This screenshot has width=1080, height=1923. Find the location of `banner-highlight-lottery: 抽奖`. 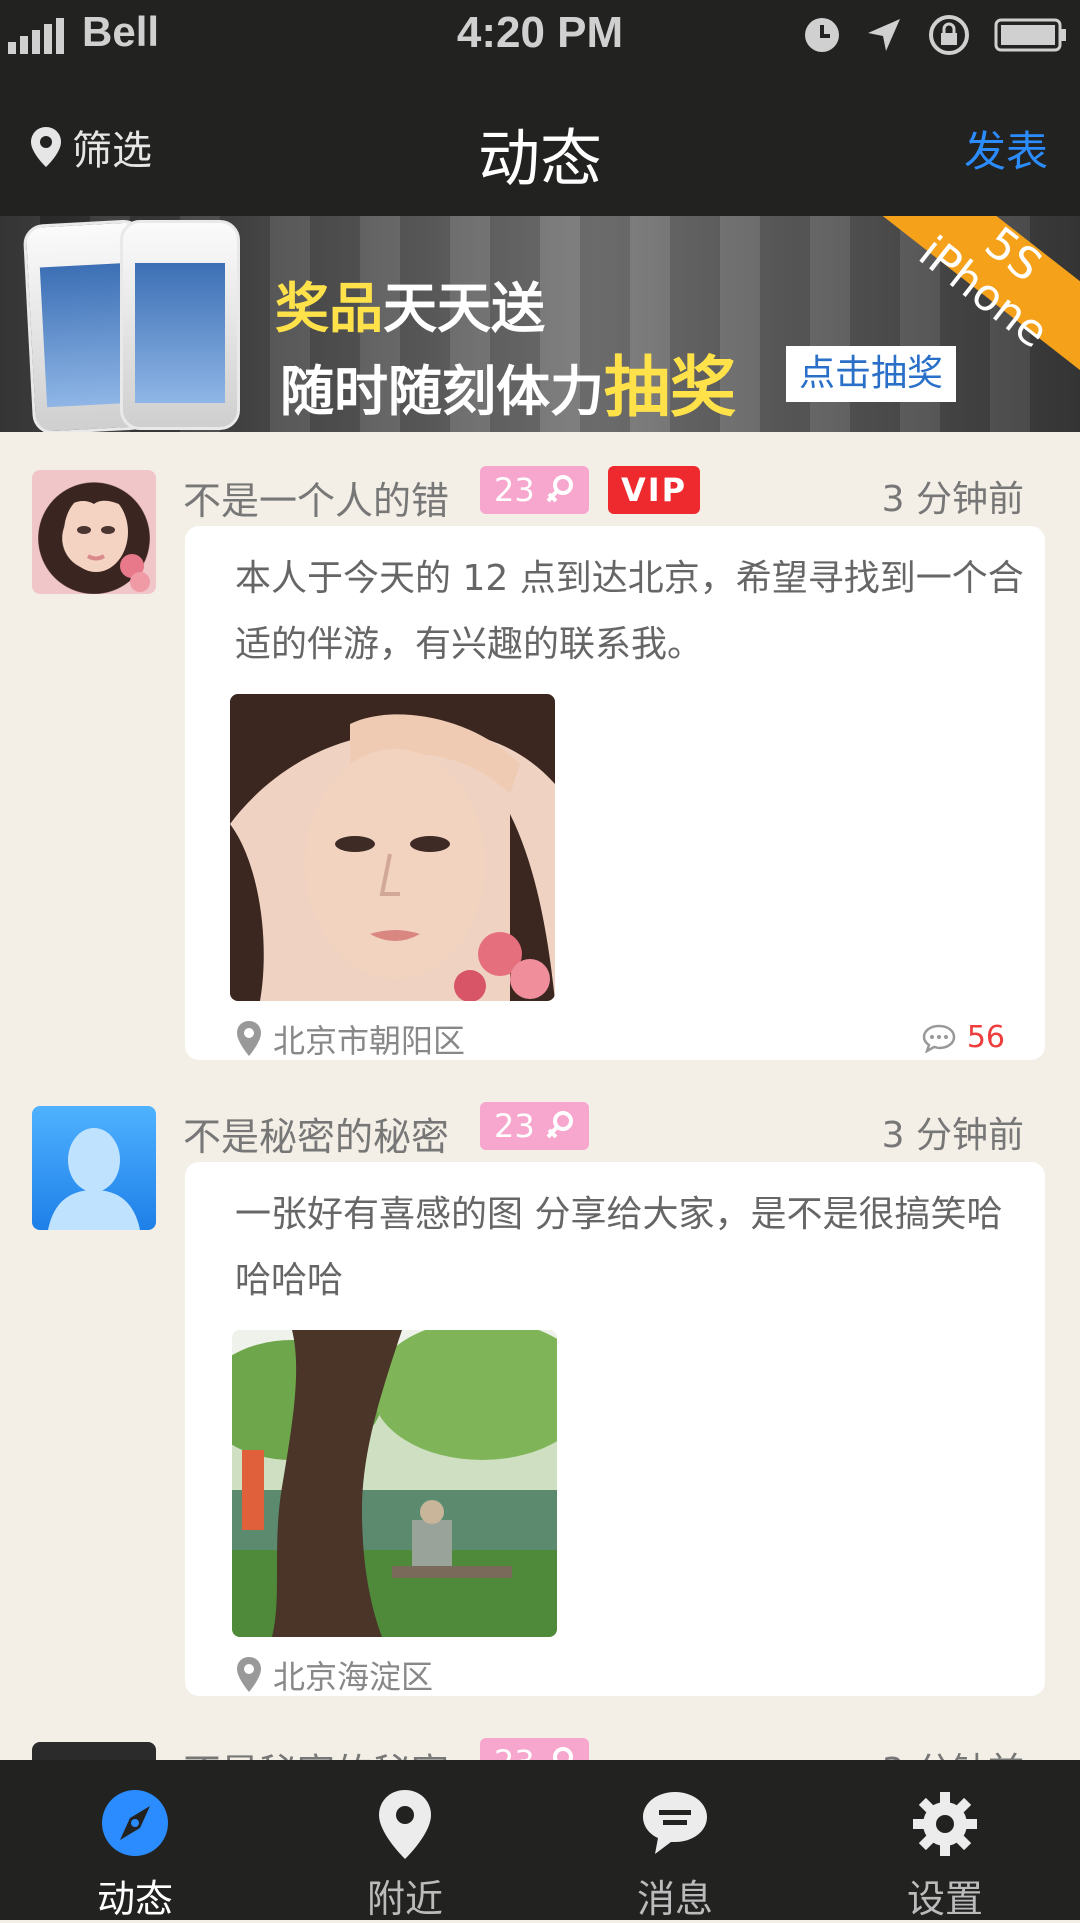

banner-highlight-lottery: 抽奖 is located at coordinates (670, 387).